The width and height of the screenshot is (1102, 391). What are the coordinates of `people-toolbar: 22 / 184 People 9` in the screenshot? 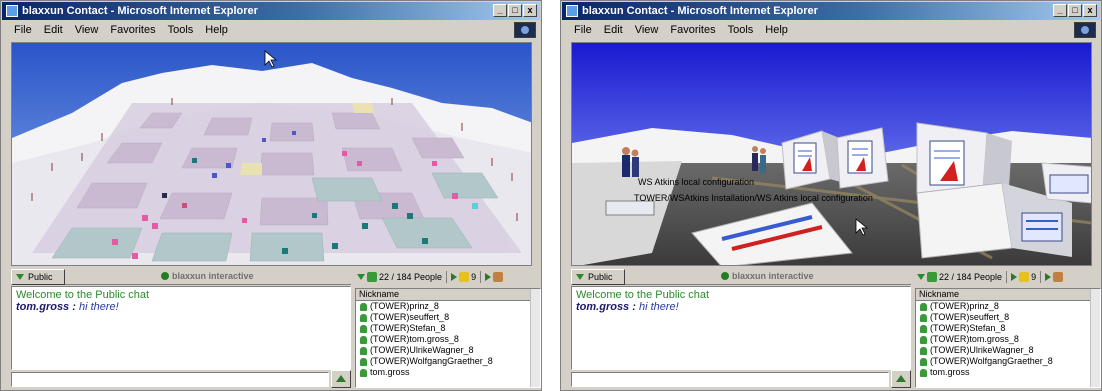 It's located at (448, 277).